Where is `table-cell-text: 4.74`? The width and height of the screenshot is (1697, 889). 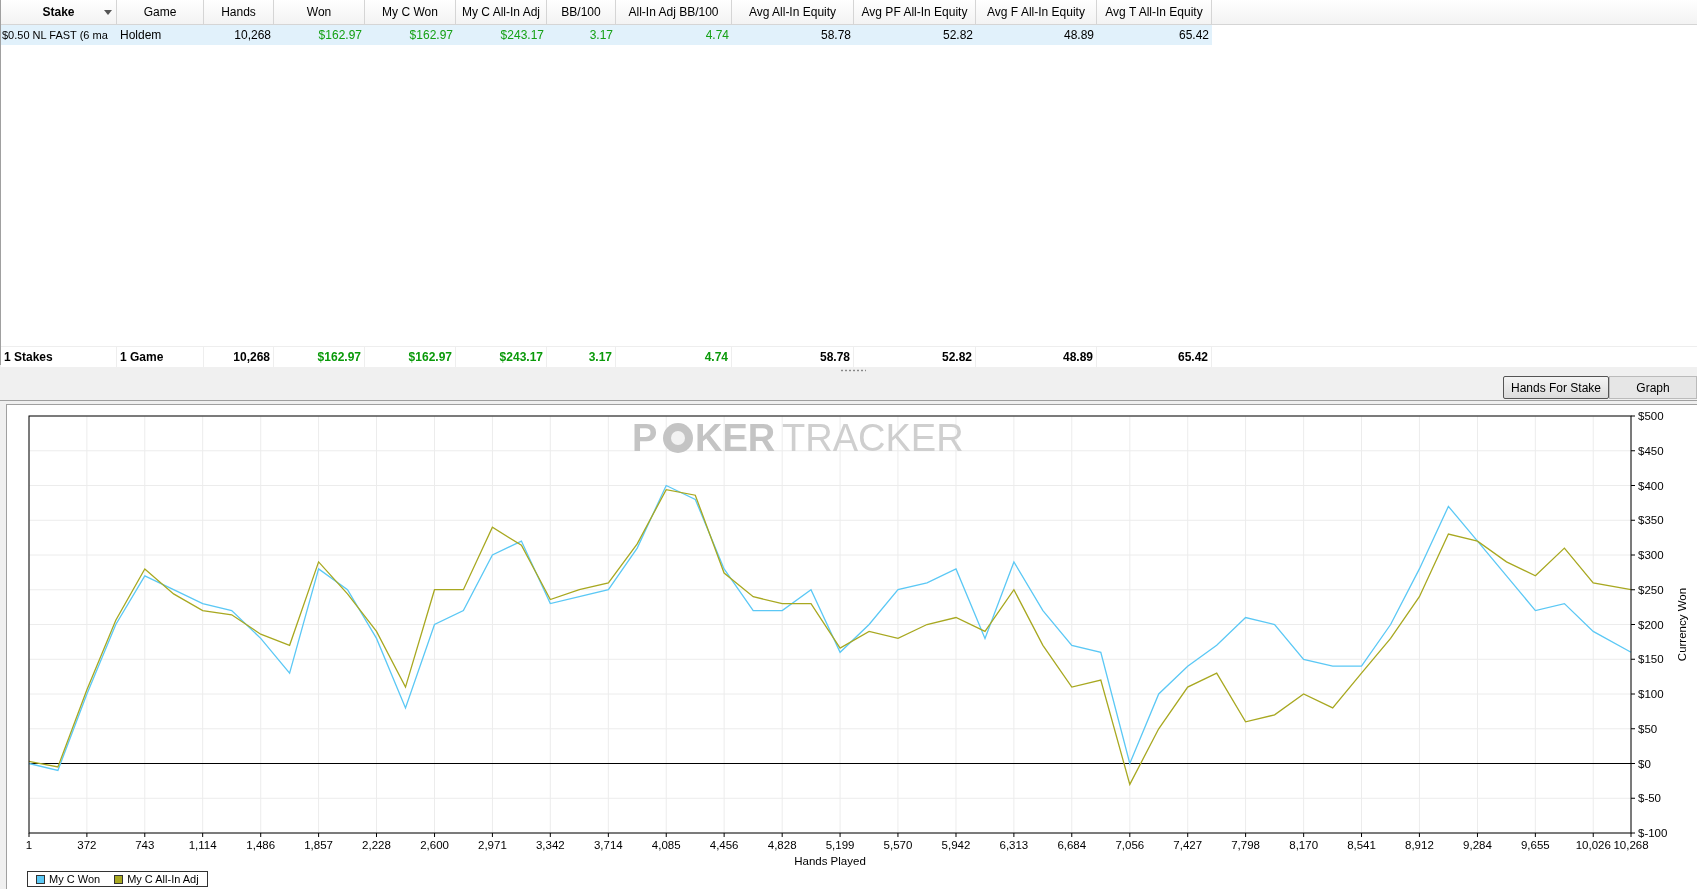 table-cell-text: 4.74 is located at coordinates (717, 35).